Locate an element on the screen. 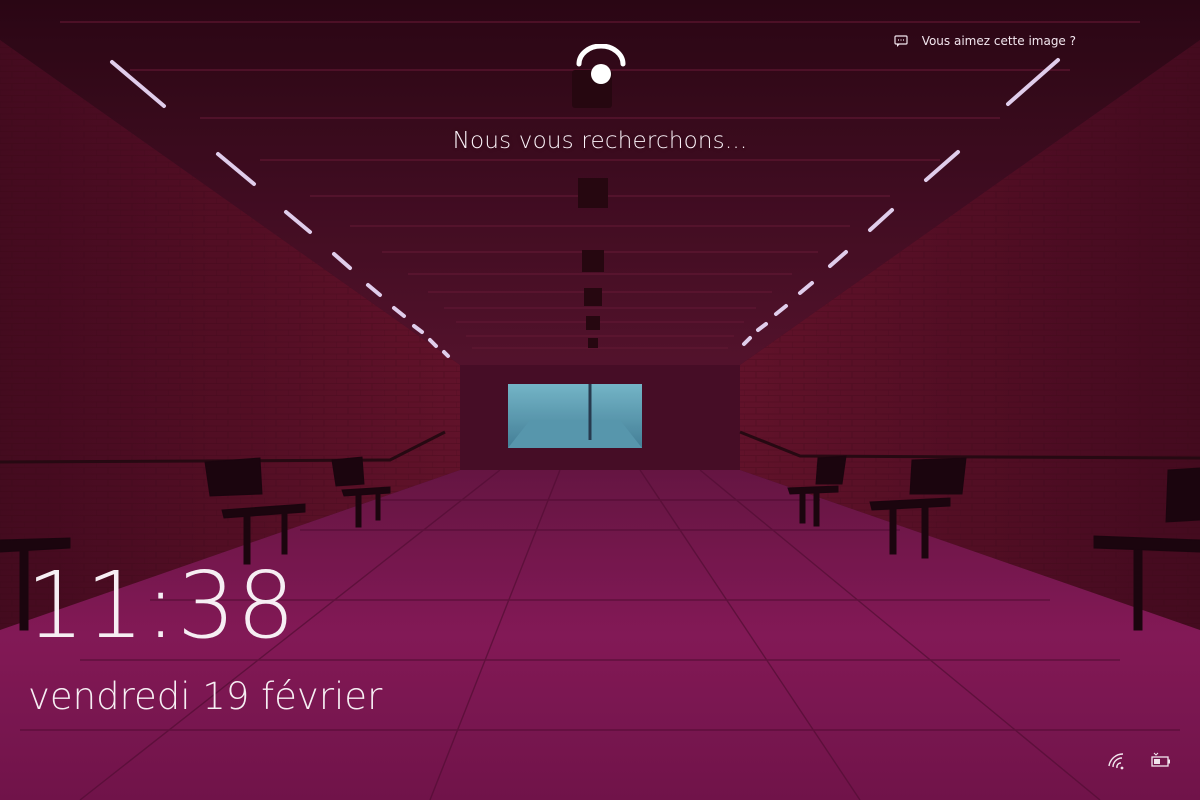 The width and height of the screenshot is (1200, 800). chat-bubble-icon is located at coordinates (901, 41).